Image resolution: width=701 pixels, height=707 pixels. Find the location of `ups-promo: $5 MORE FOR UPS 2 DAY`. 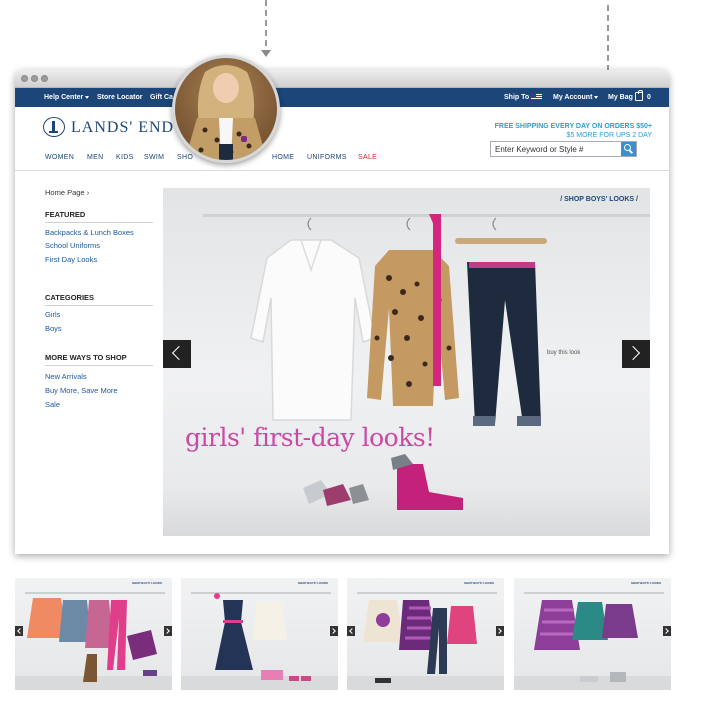

ups-promo: $5 MORE FOR UPS 2 DAY is located at coordinates (609, 135).